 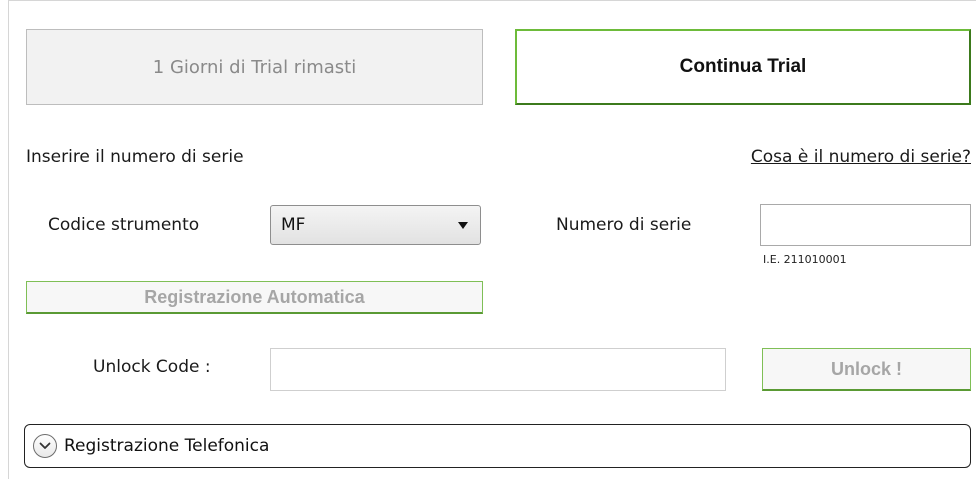 I want to click on unlock-button-label: Unlock !, so click(x=866, y=368).